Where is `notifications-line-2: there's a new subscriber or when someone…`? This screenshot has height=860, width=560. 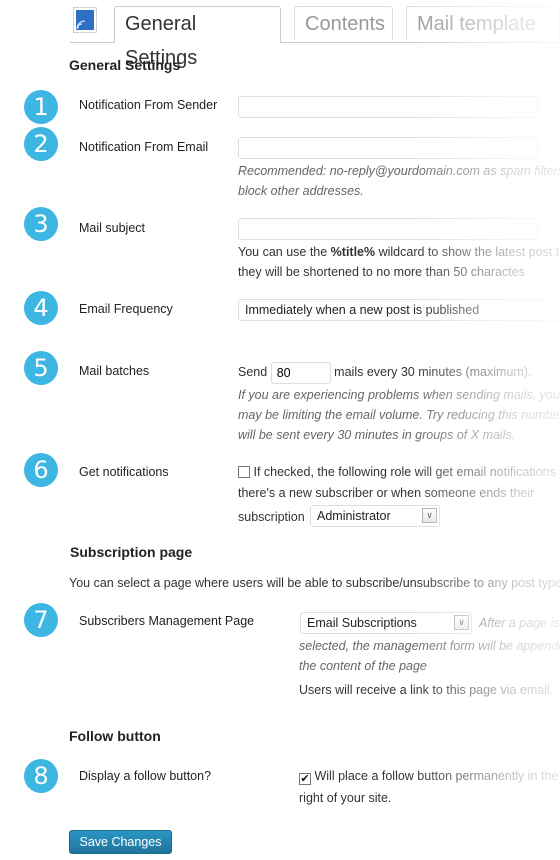
notifications-line-2: there's a new subscriber or when someone… is located at coordinates (386, 493).